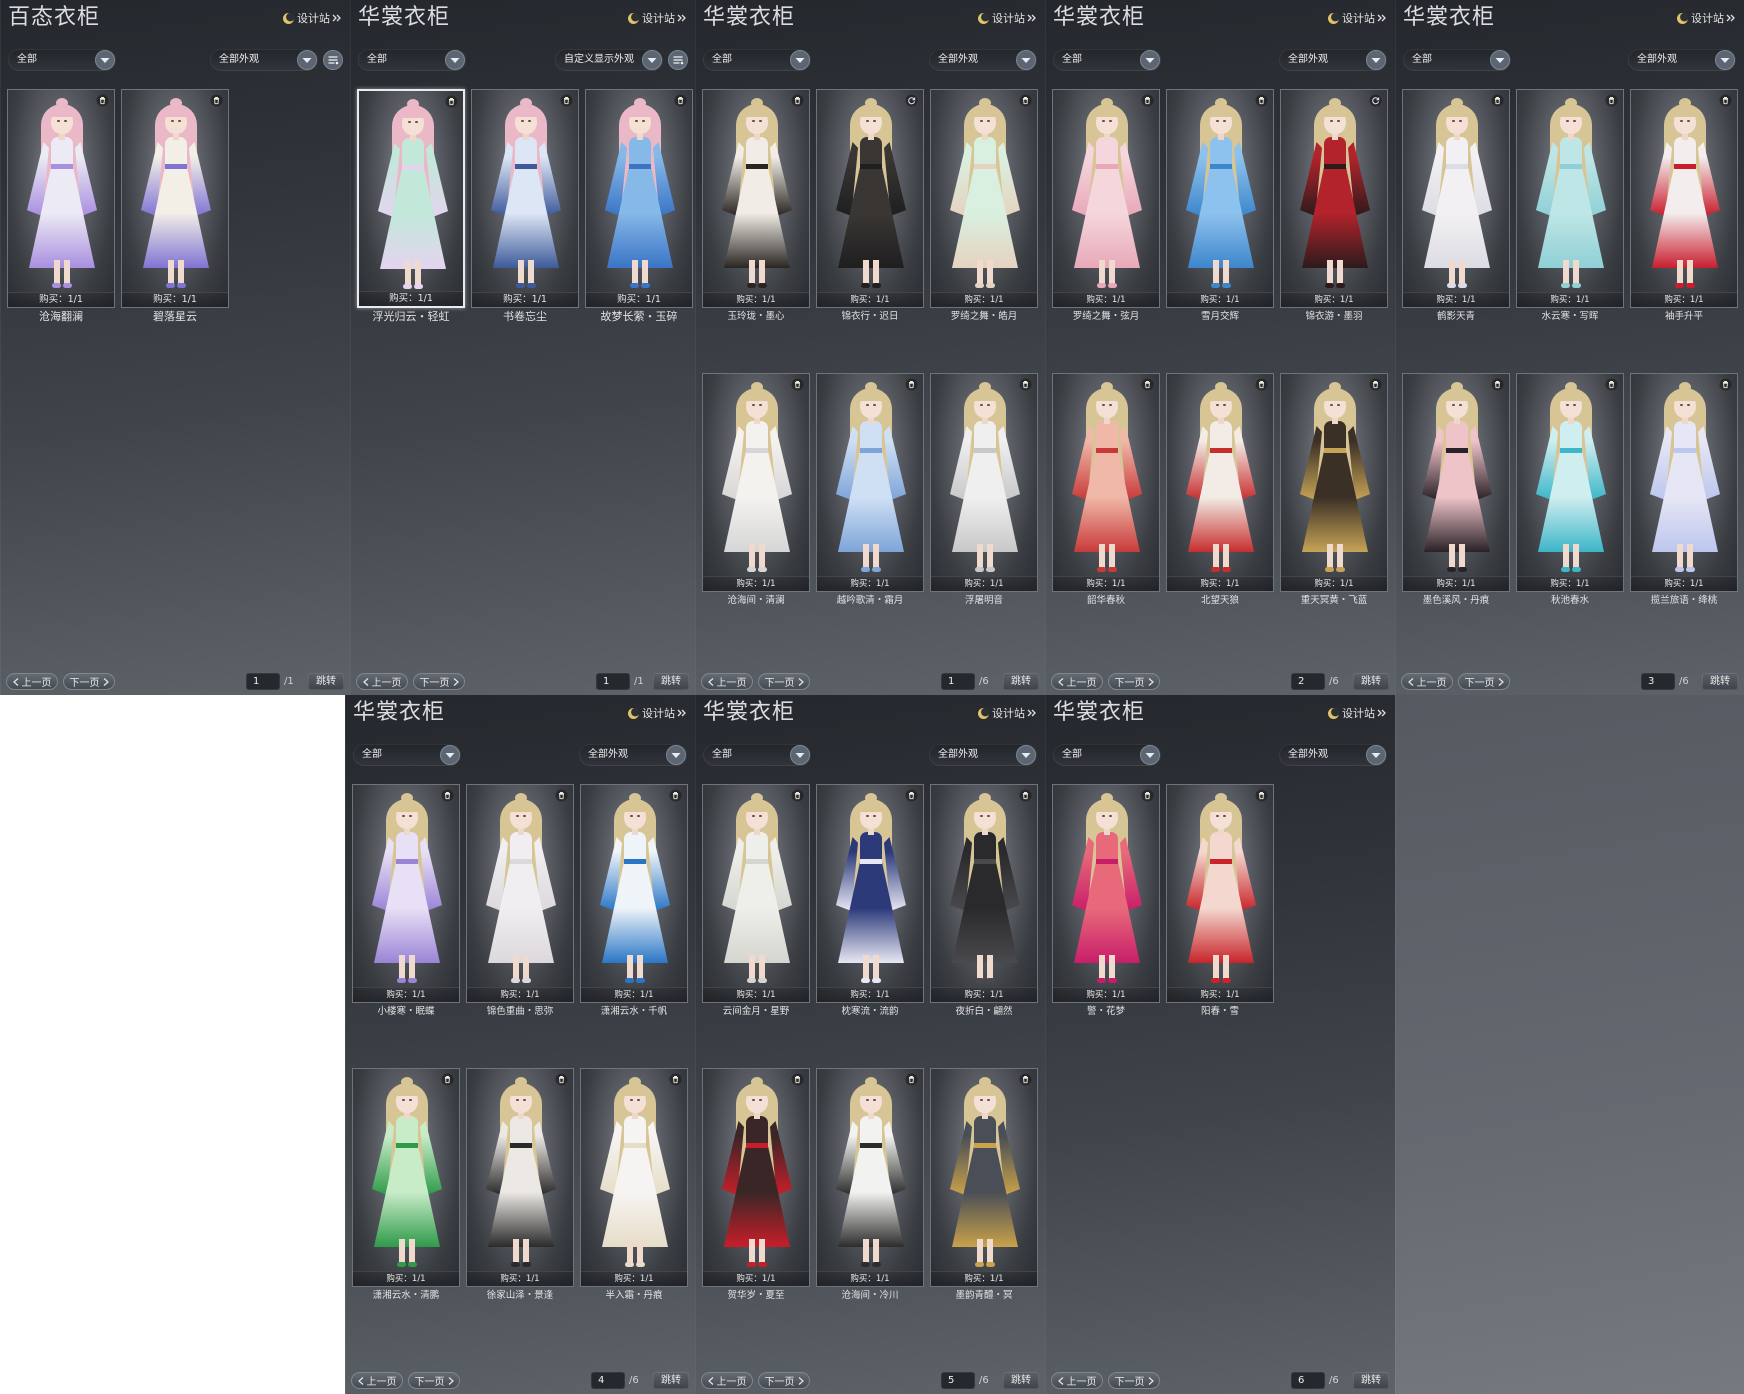 The width and height of the screenshot is (1744, 1394). I want to click on page-number-input: 5, so click(958, 1380).